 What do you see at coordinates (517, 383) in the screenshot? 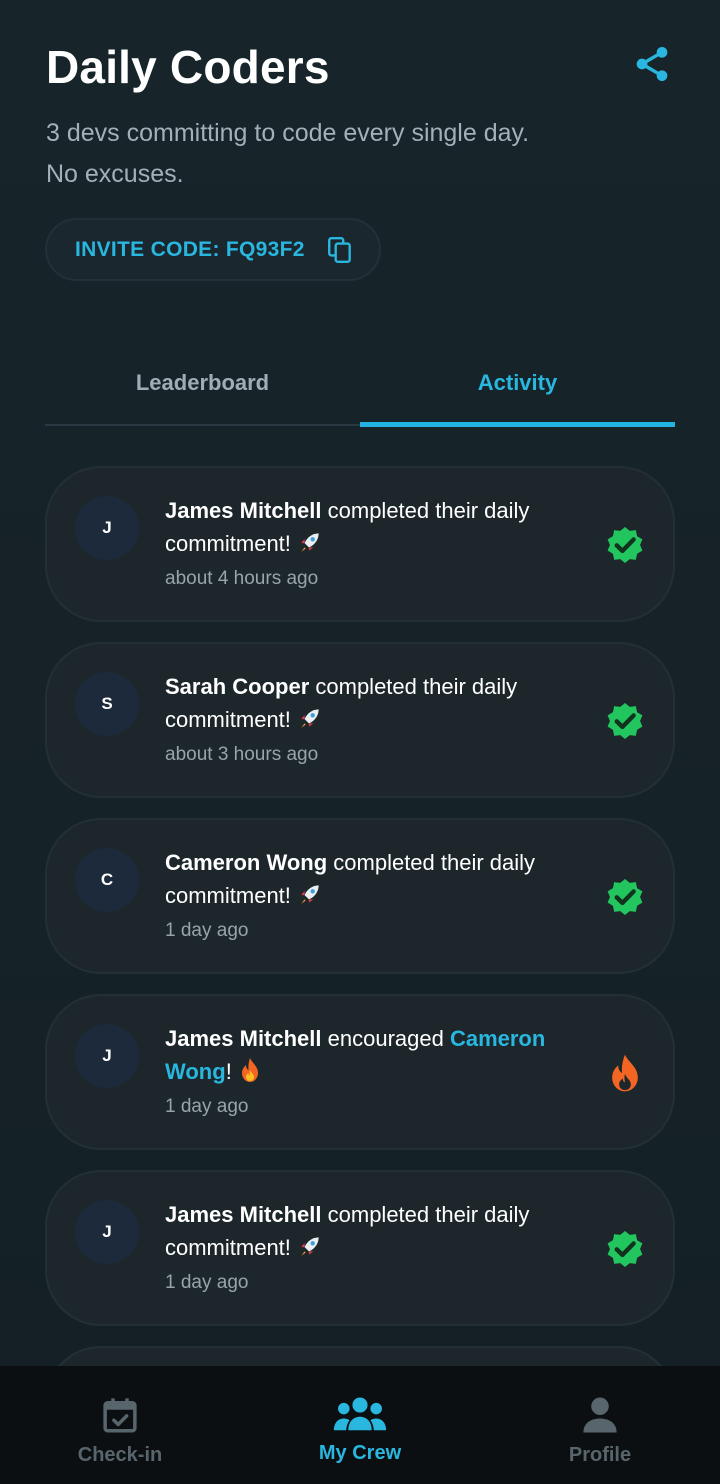
I see `tab-activity: Activity` at bounding box center [517, 383].